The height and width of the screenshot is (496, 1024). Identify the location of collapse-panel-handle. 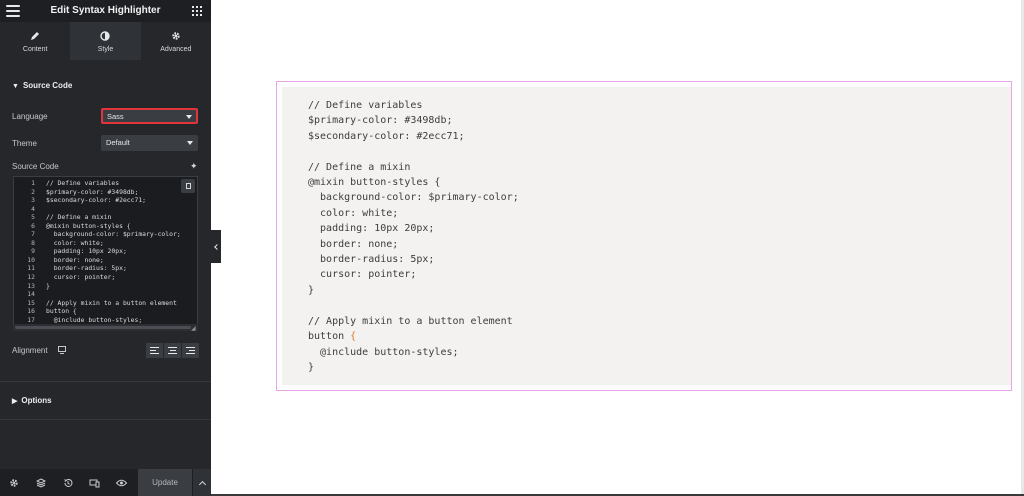
(216, 246).